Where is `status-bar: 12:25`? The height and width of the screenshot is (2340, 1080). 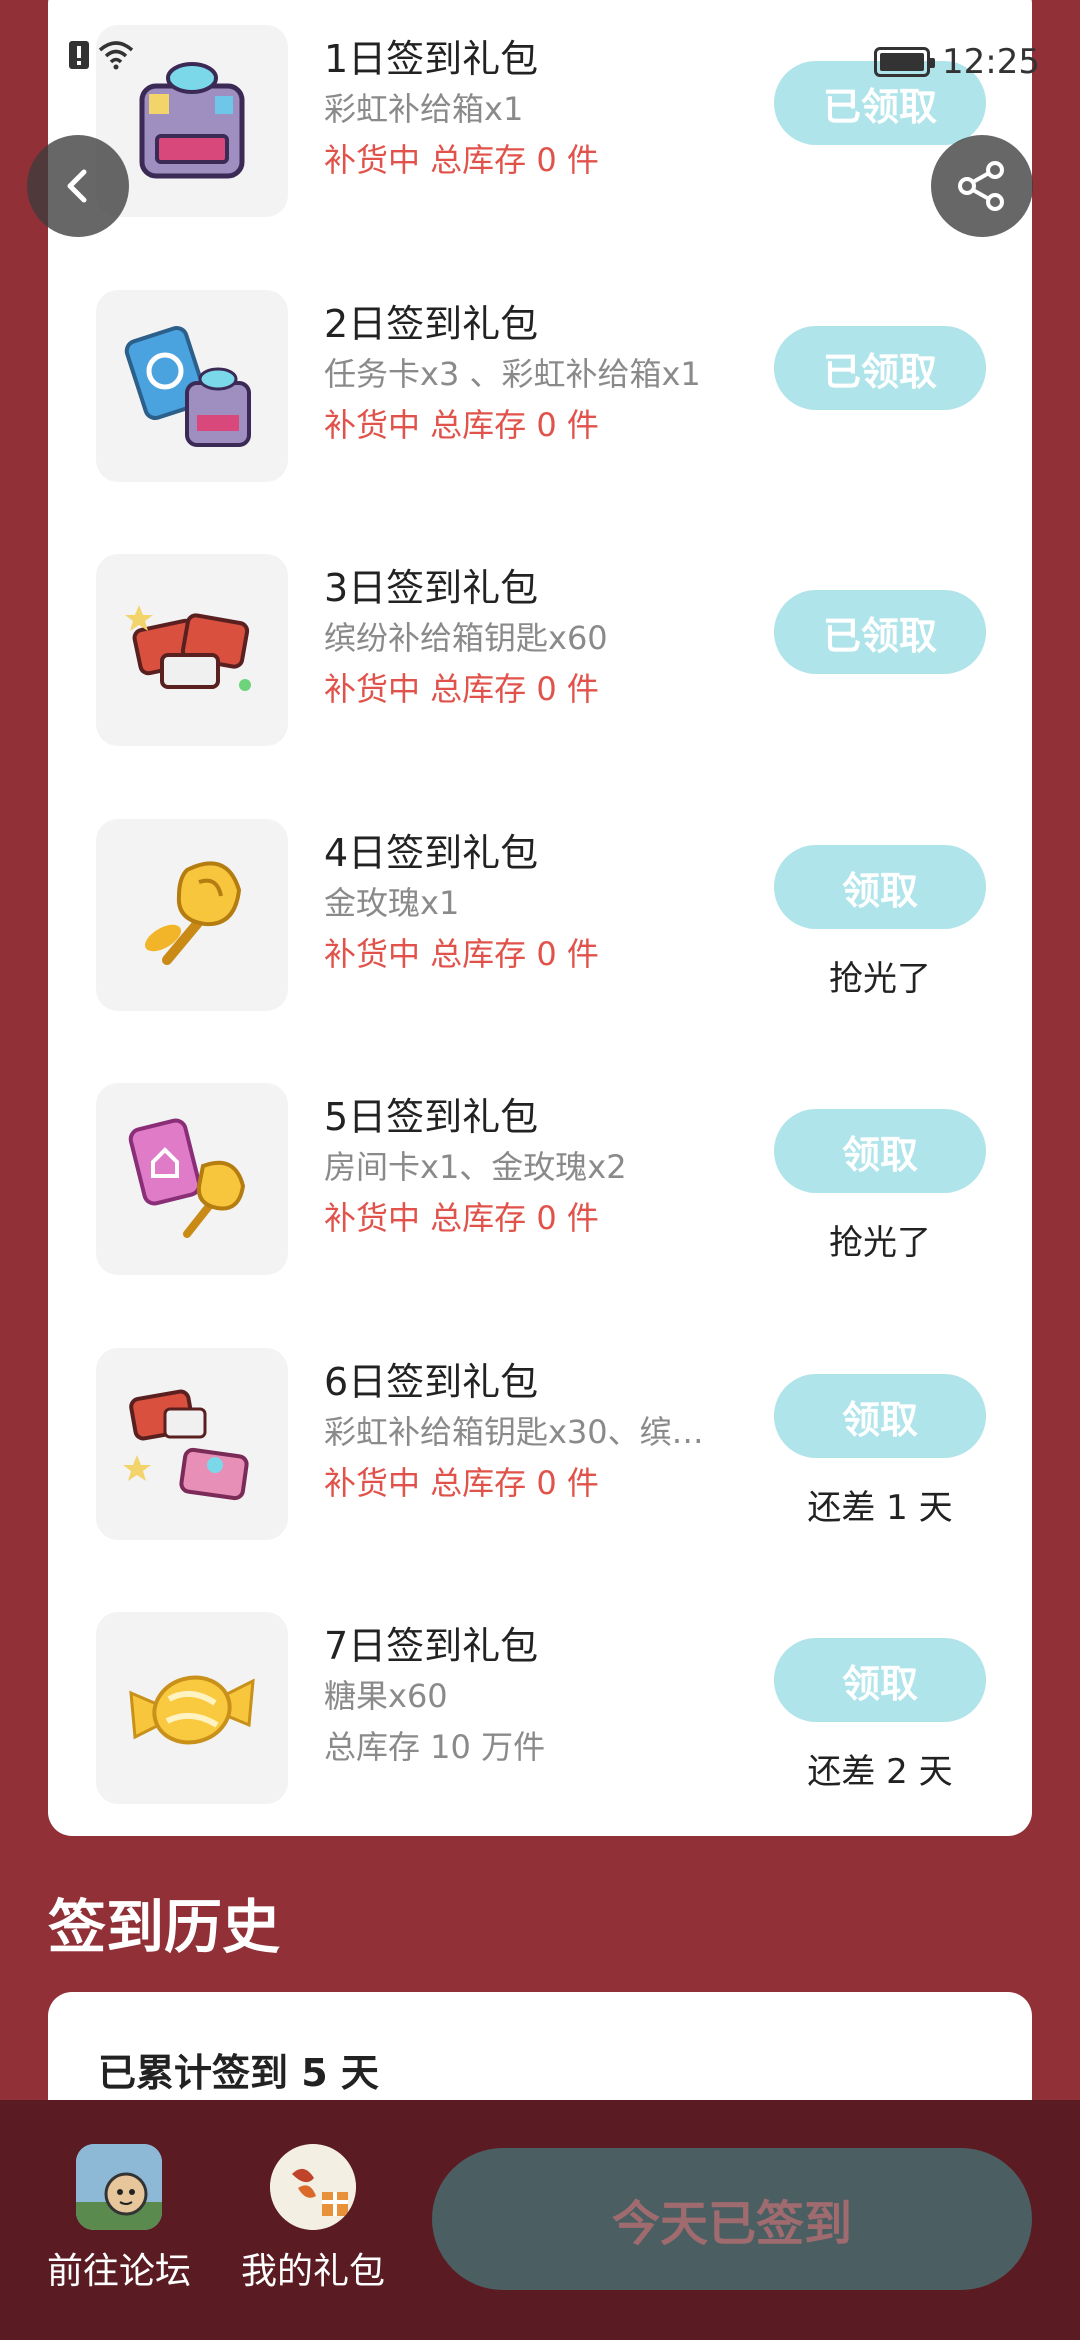
status-bar: 12:25 is located at coordinates (540, 60).